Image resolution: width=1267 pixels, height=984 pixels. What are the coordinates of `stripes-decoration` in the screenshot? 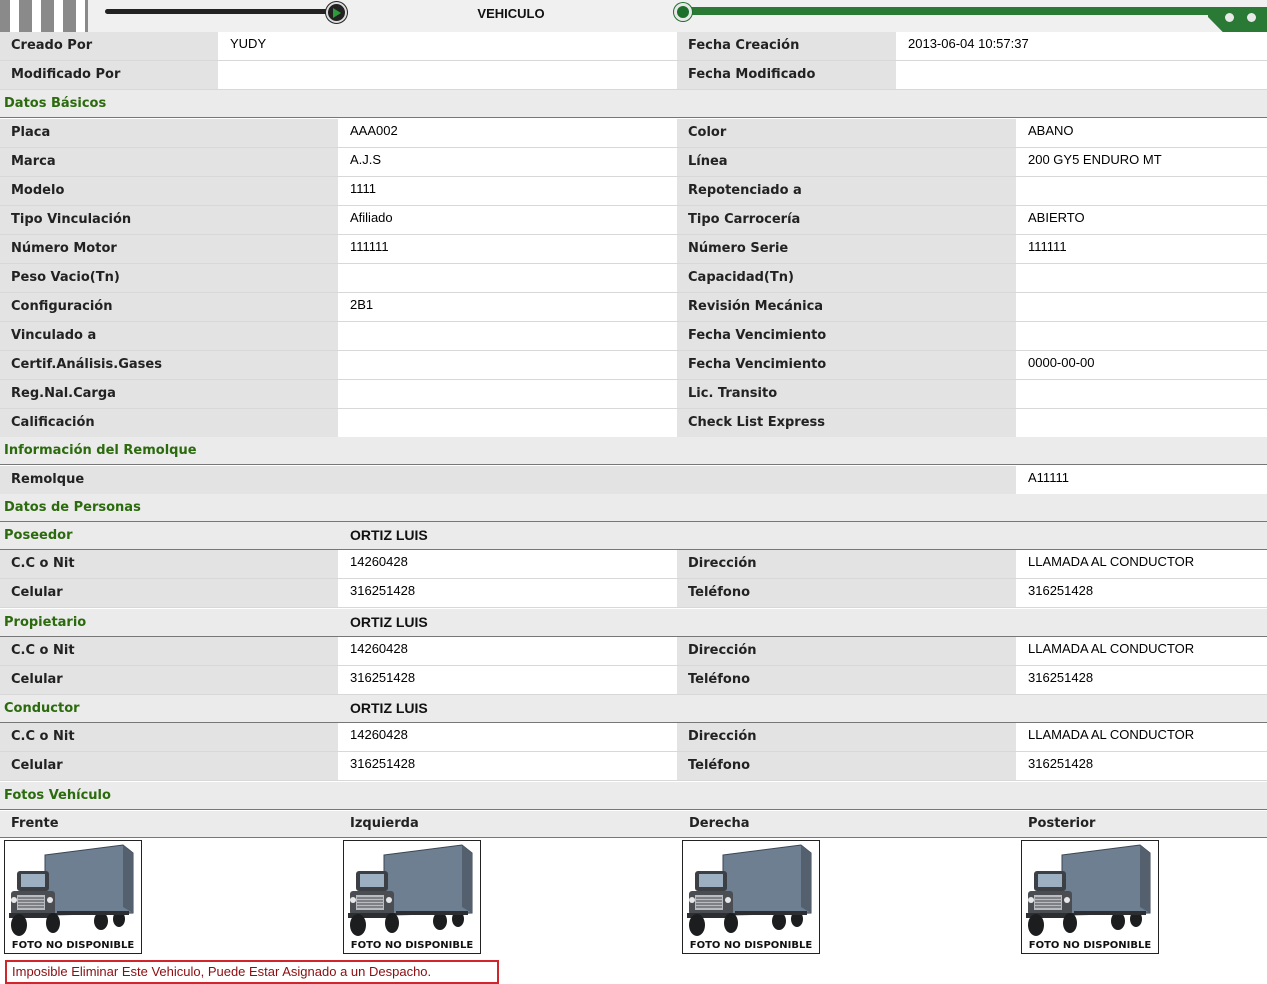 It's located at (44, 16).